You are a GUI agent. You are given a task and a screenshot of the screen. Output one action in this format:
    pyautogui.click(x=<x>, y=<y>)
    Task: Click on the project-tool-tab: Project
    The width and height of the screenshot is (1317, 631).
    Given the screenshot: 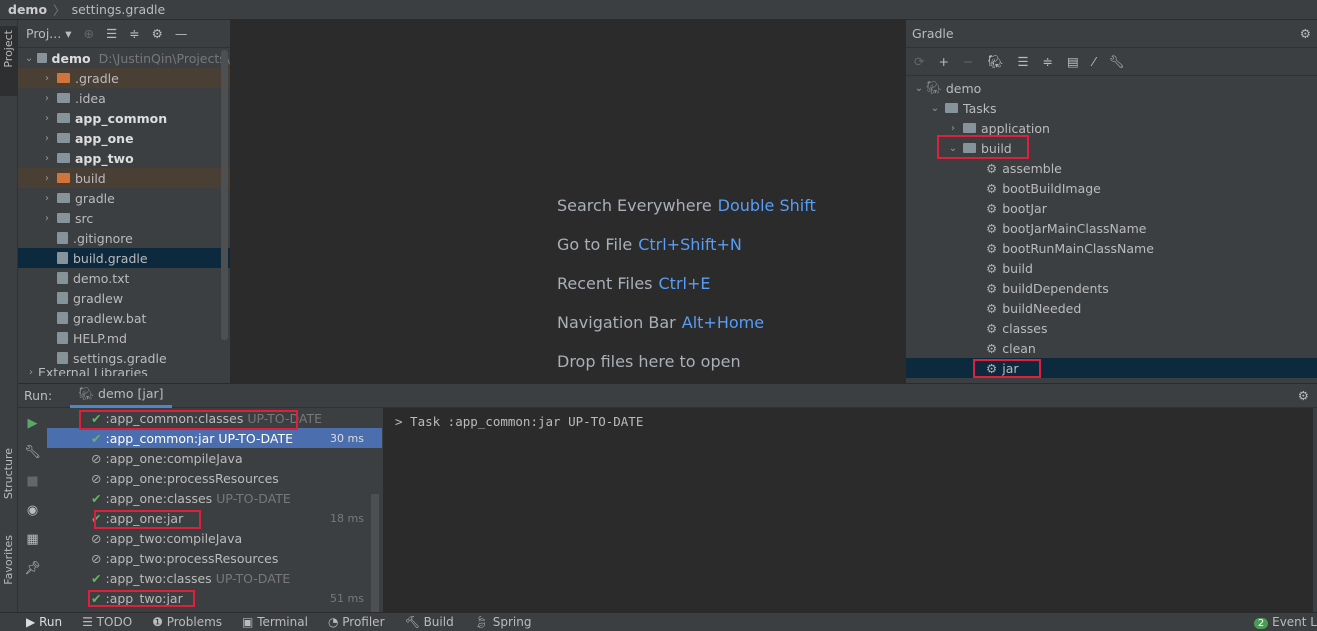 What is the action you would take?
    pyautogui.click(x=9, y=61)
    